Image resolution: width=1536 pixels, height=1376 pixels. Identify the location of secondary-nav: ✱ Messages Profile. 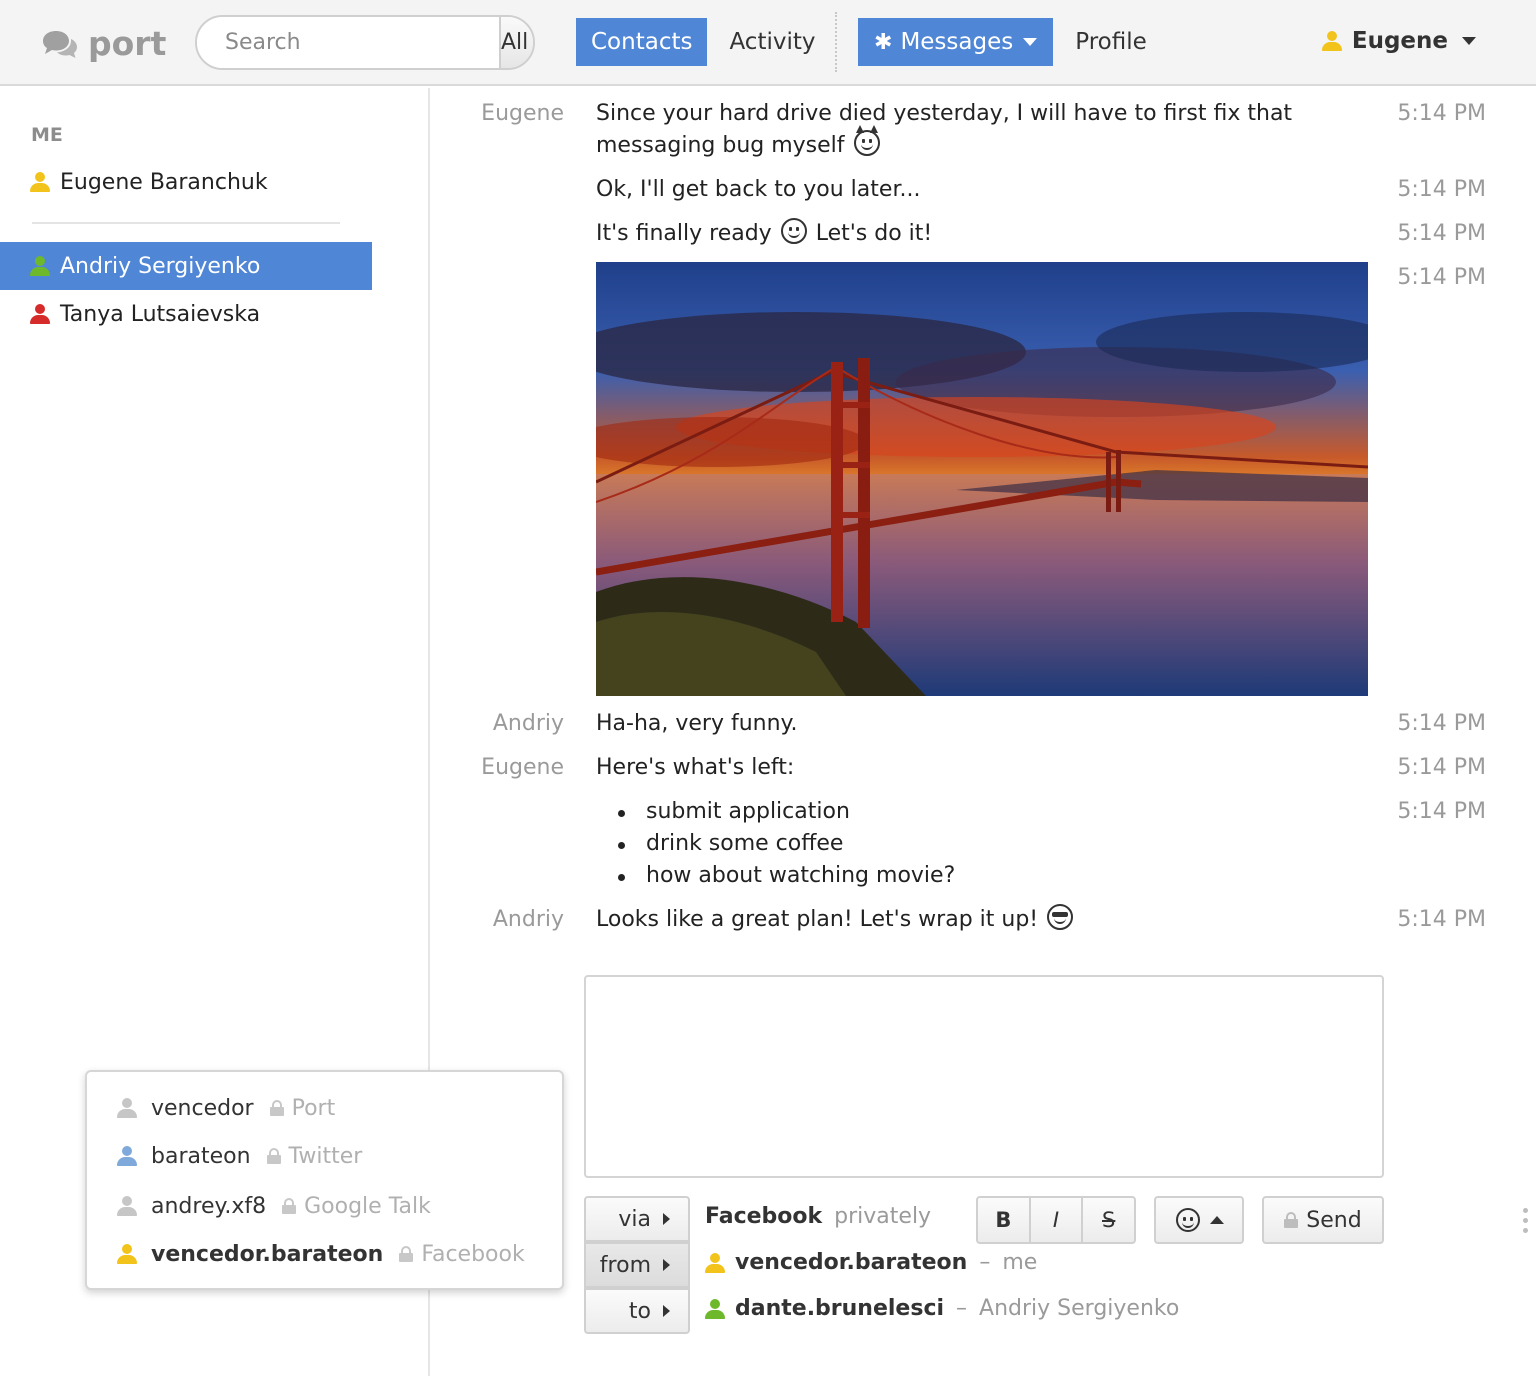
(1010, 42).